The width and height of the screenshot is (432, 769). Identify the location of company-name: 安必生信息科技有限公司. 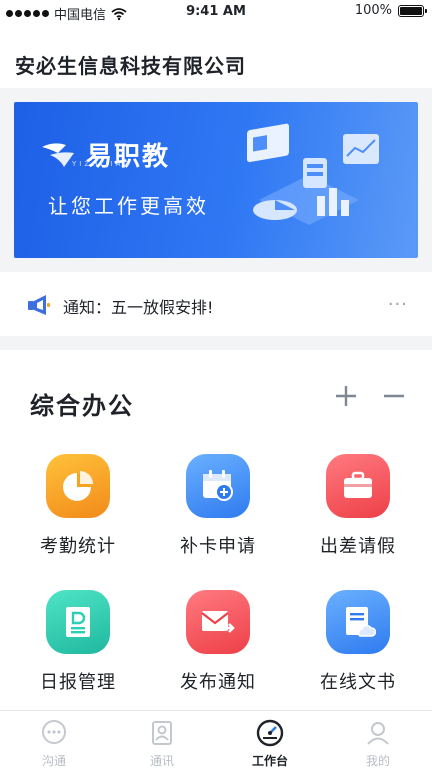
(130, 66).